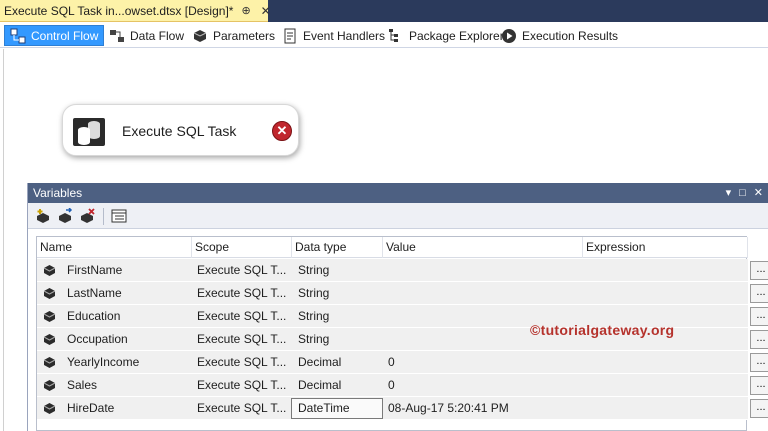 Image resolution: width=768 pixels, height=431 pixels. I want to click on tab-parameters: Parameters, so click(233, 35).